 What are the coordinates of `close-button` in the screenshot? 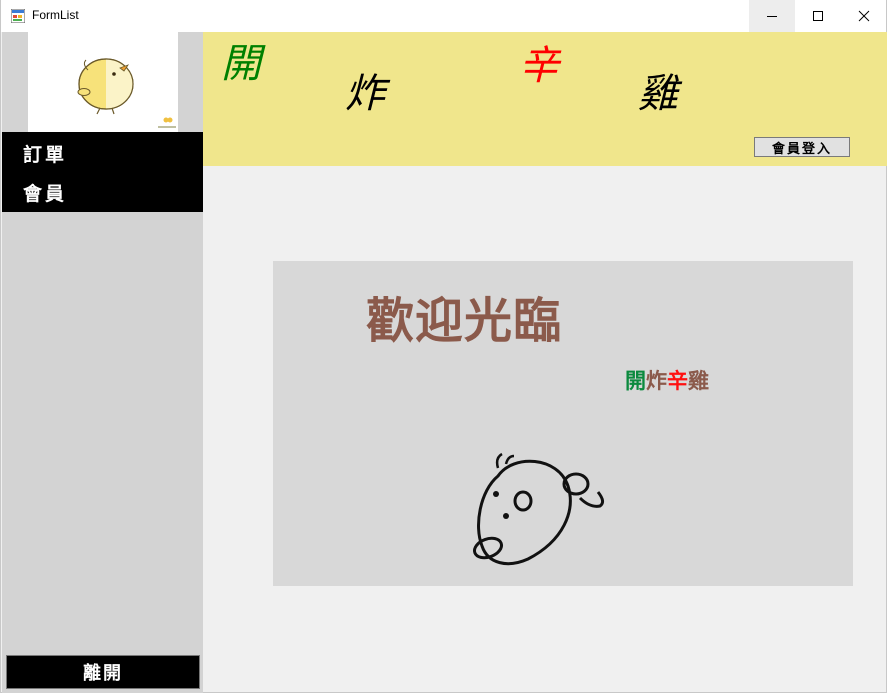 It's located at (864, 16).